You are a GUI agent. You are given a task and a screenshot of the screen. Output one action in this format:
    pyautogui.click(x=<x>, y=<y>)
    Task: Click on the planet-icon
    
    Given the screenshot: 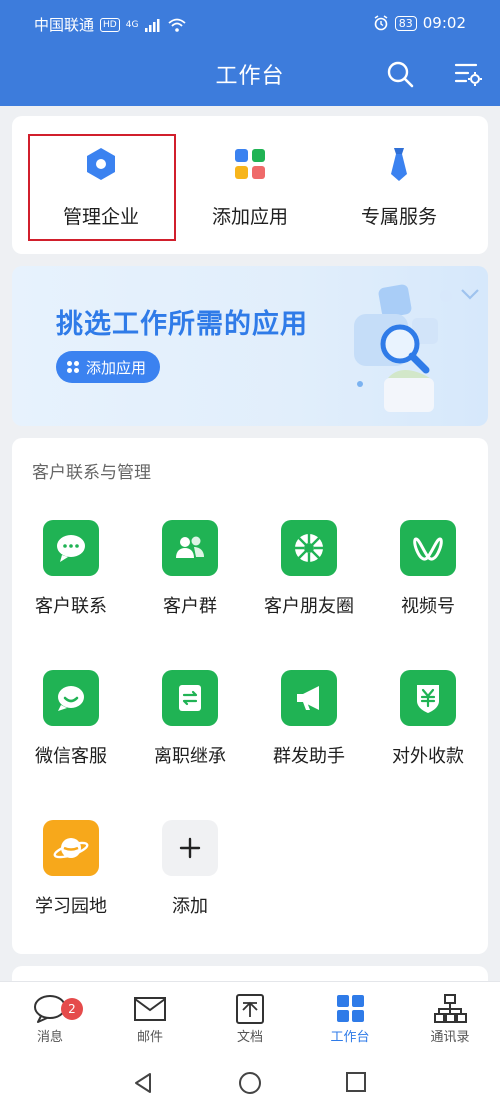 What is the action you would take?
    pyautogui.click(x=71, y=848)
    